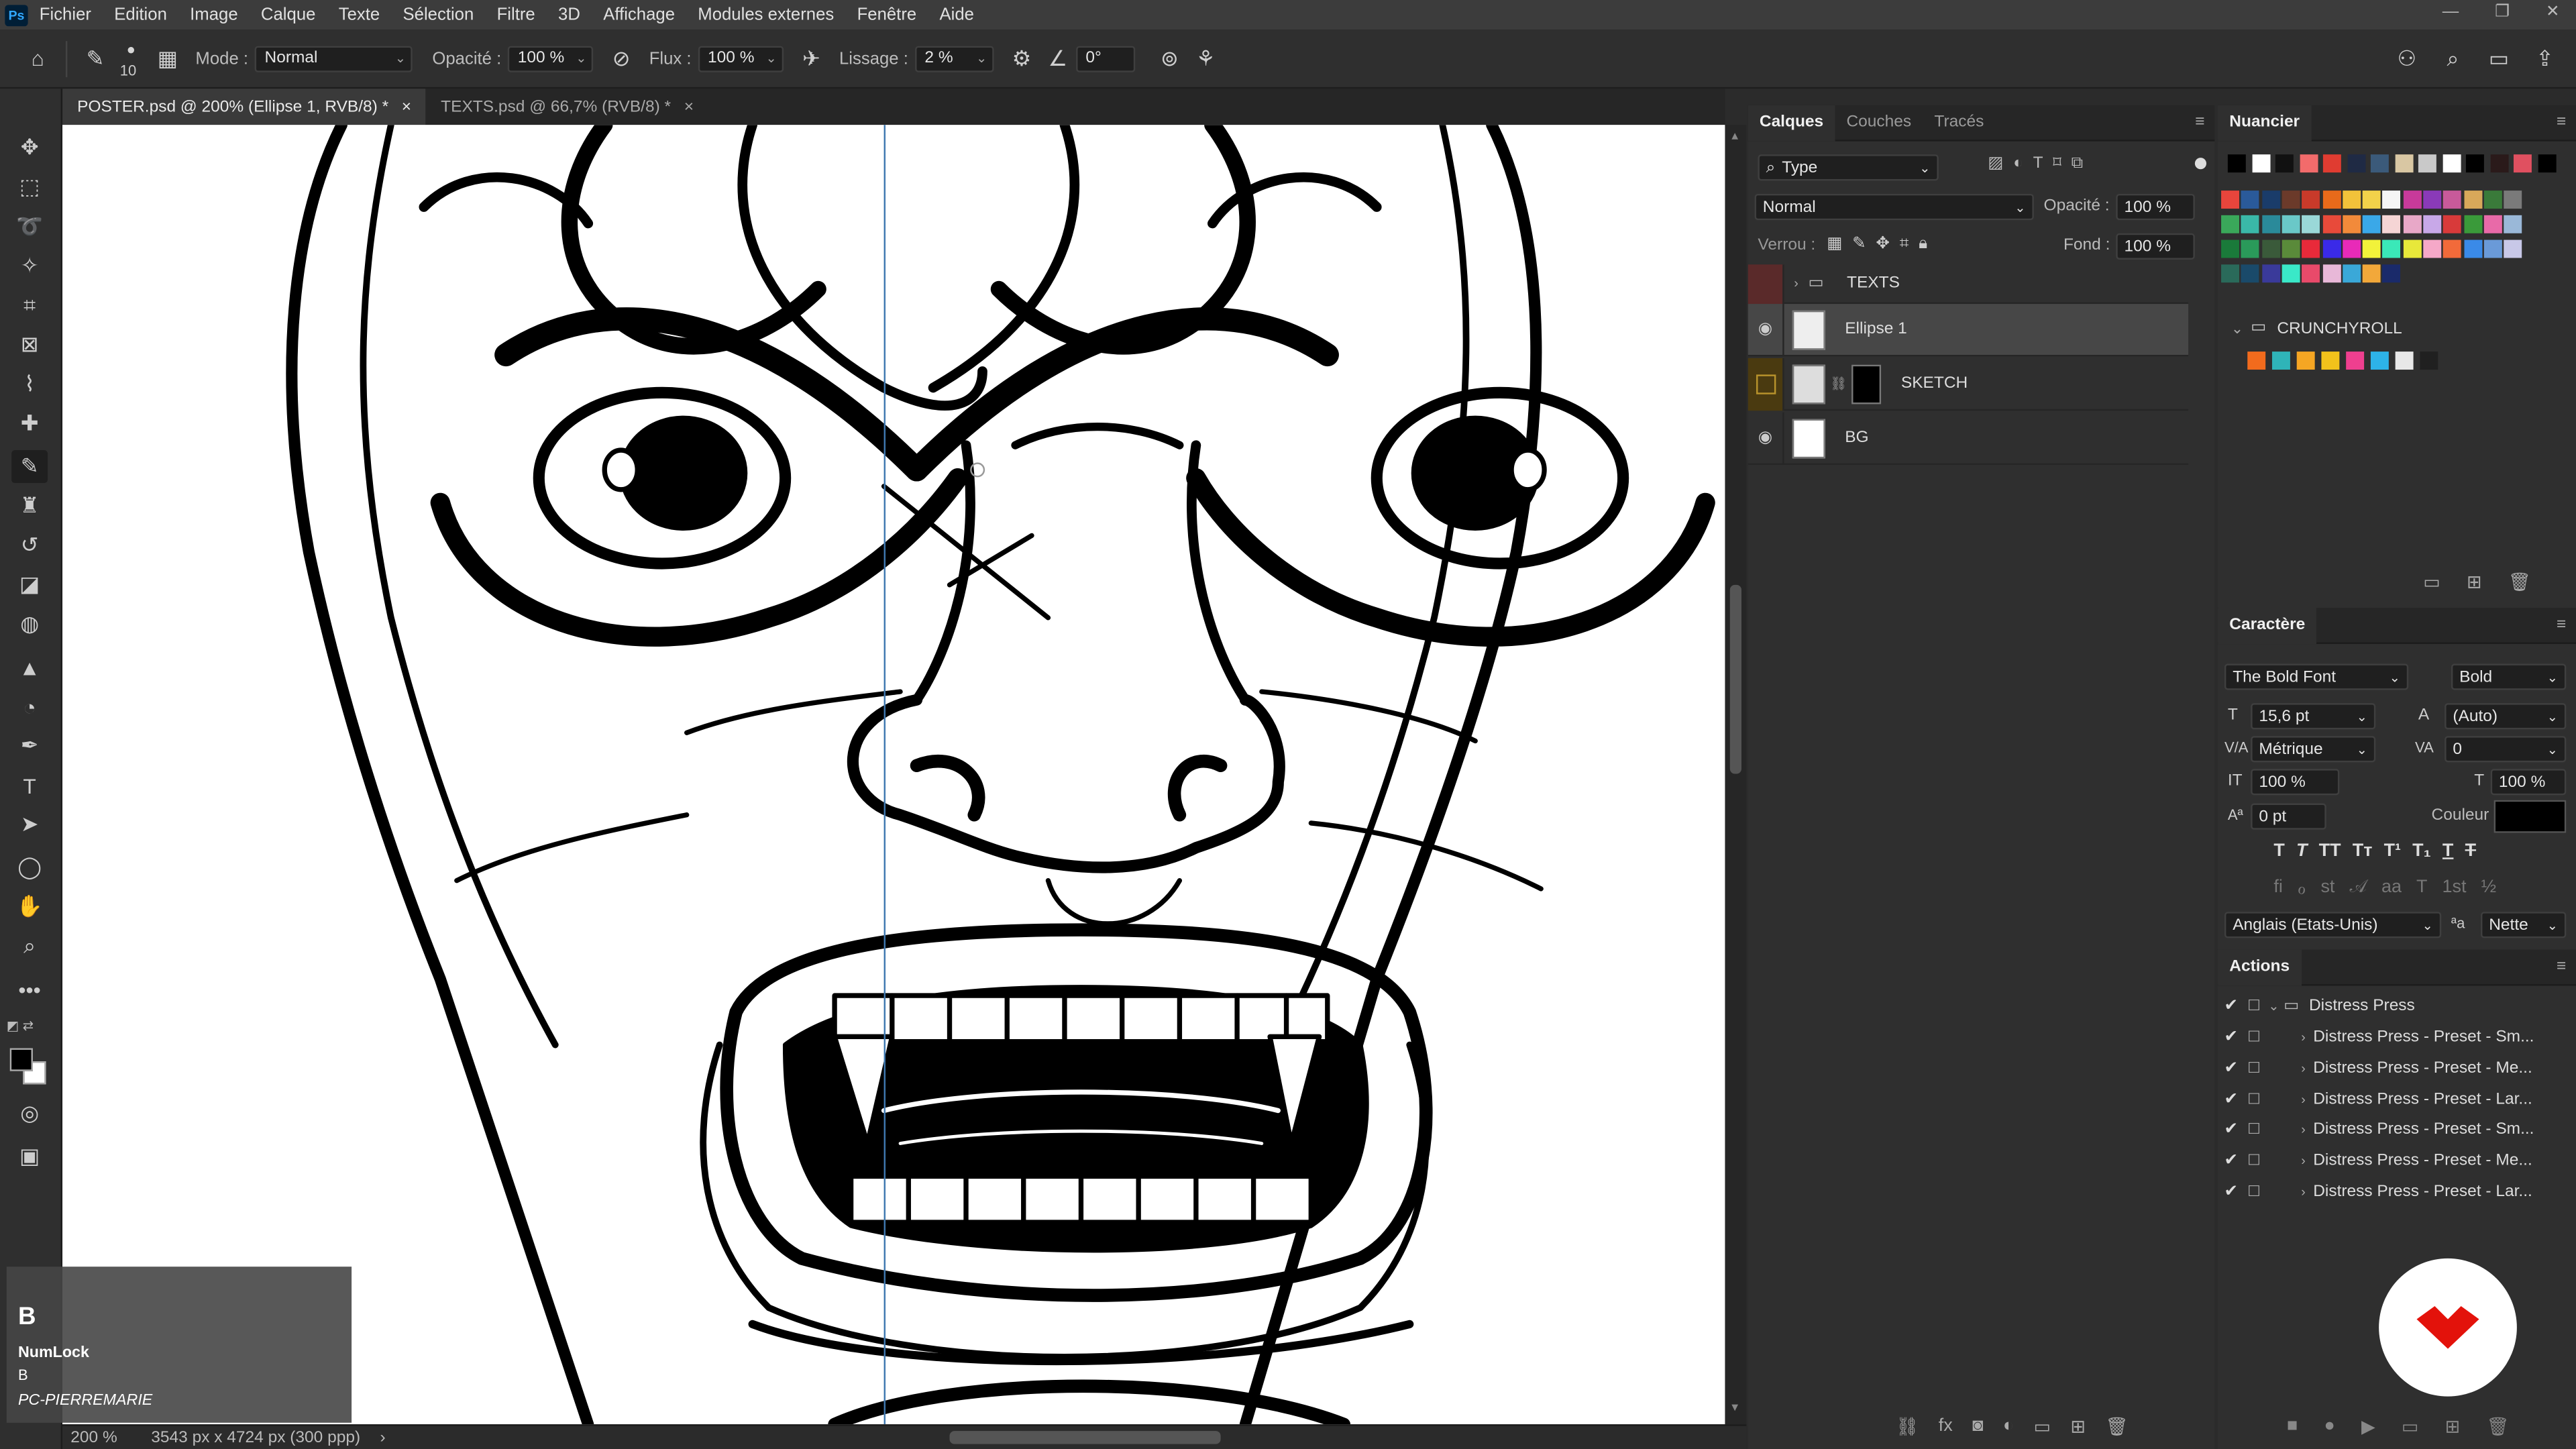  I want to click on path-selection-tool-icon: ➤, so click(29, 824).